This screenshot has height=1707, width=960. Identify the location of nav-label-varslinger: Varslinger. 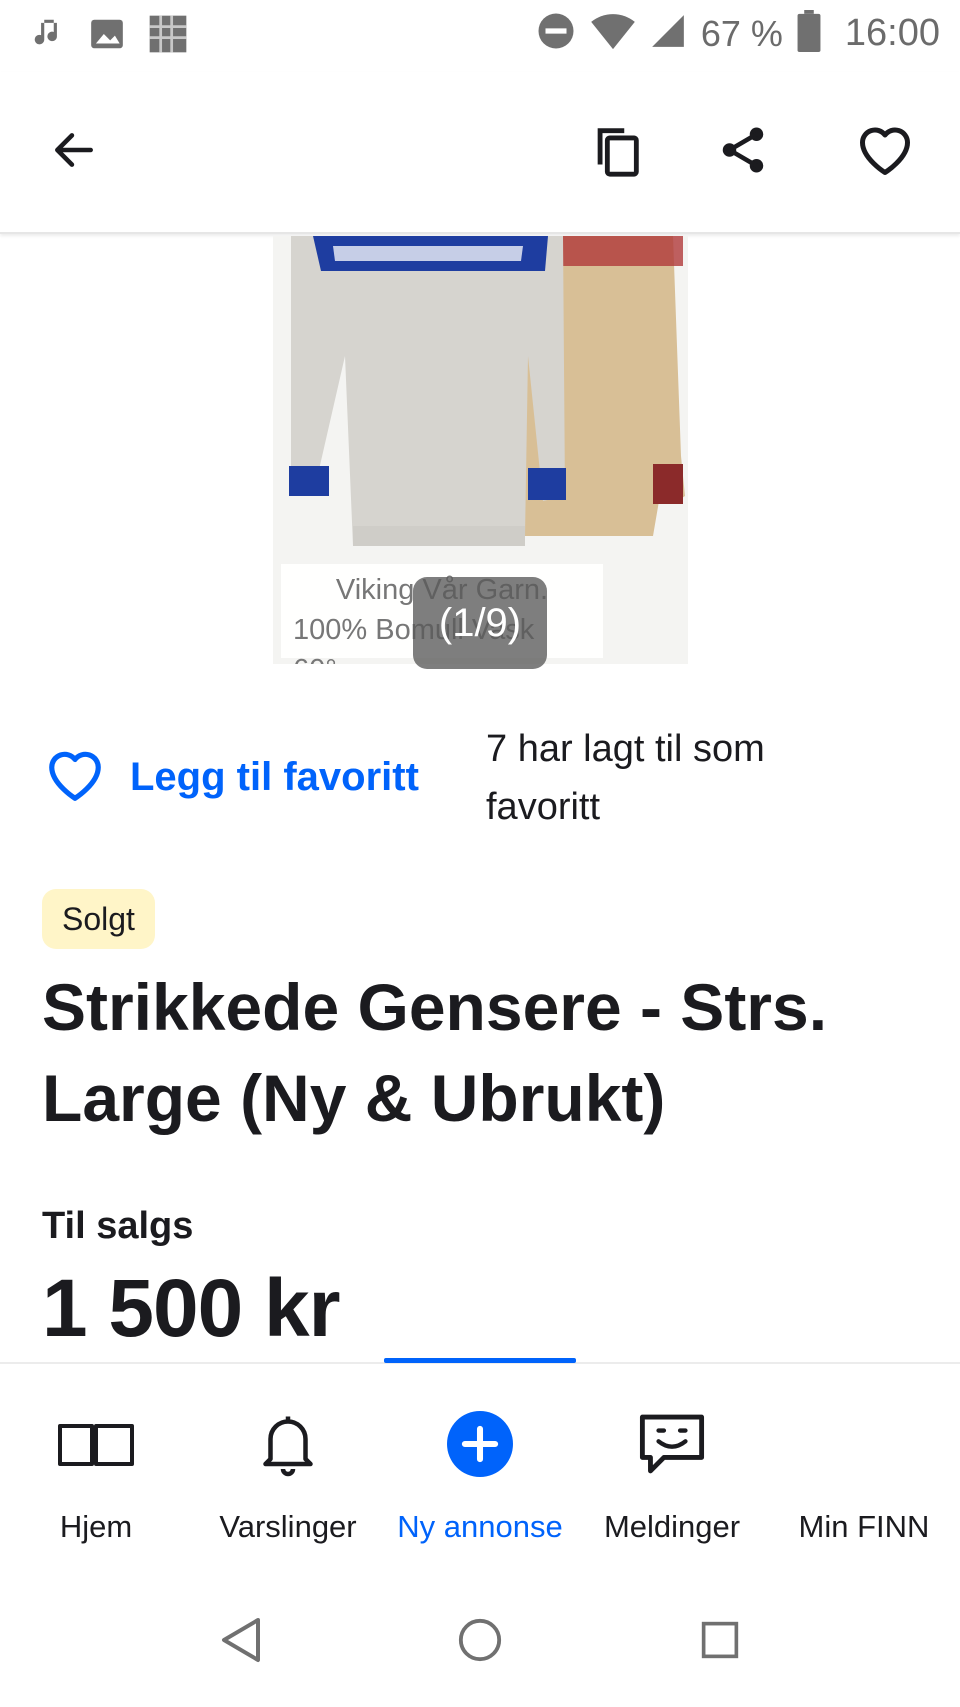
(288, 1526).